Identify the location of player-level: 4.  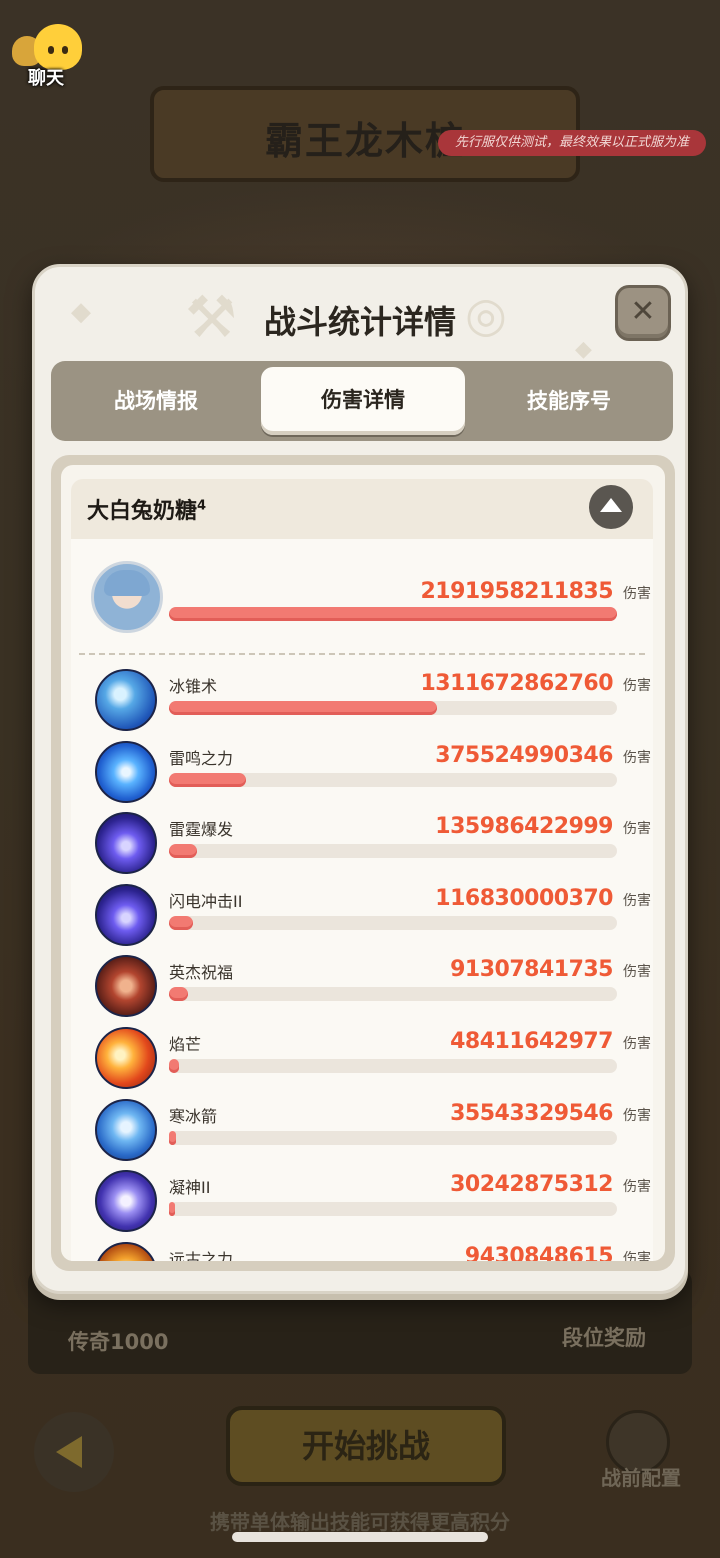
(202, 506).